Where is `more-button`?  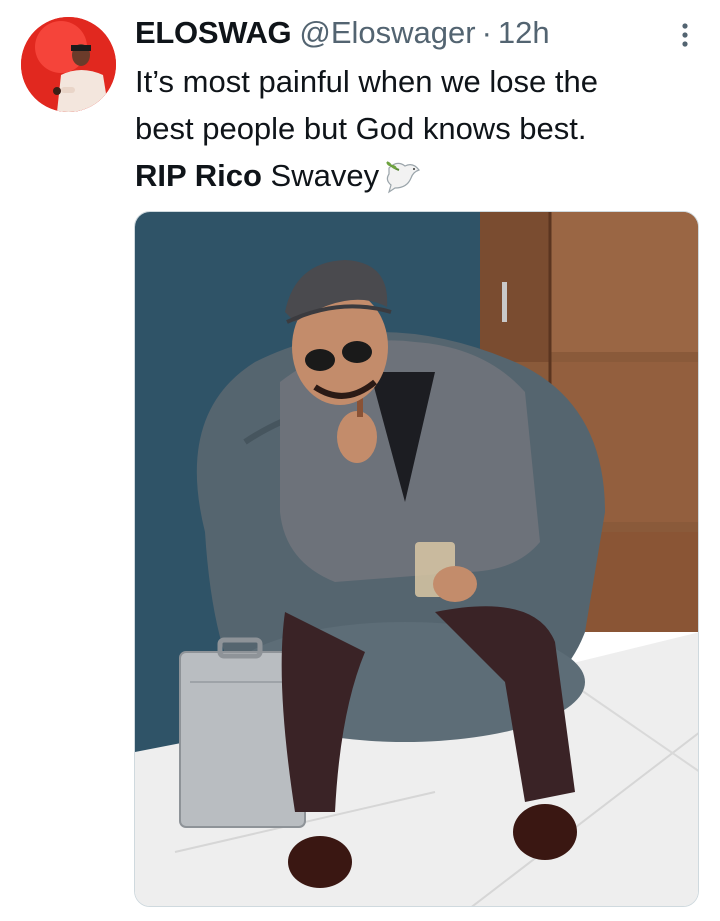
more-button is located at coordinates (685, 35).